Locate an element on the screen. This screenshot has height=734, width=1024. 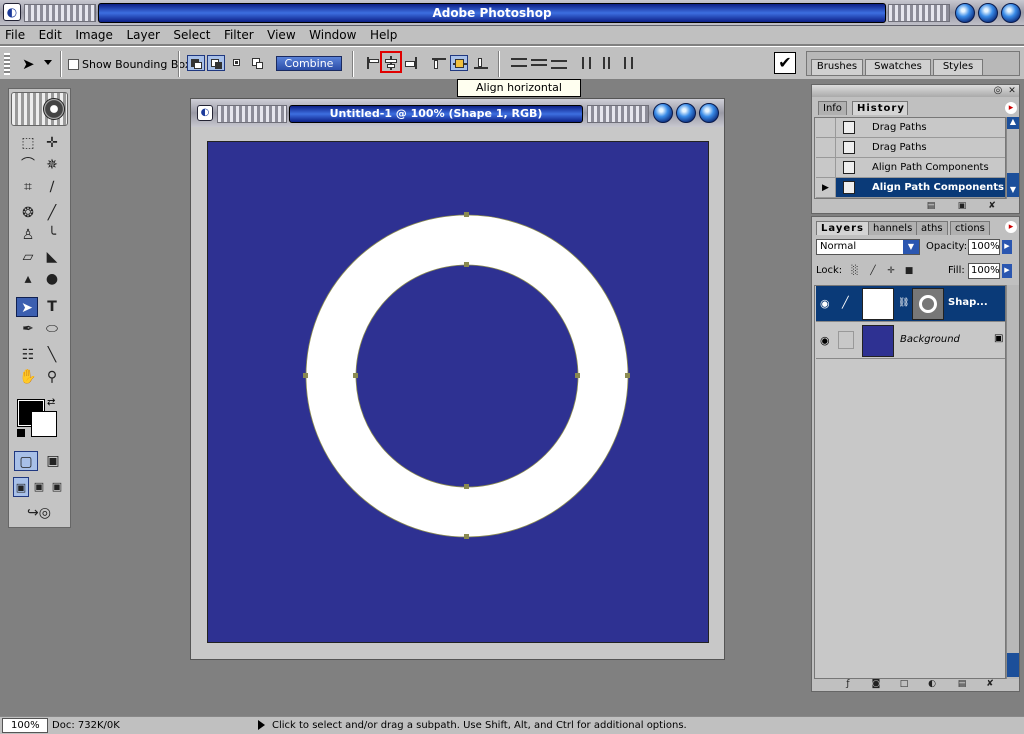
distribute-horizontal-centers-icon is located at coordinates (607, 63).